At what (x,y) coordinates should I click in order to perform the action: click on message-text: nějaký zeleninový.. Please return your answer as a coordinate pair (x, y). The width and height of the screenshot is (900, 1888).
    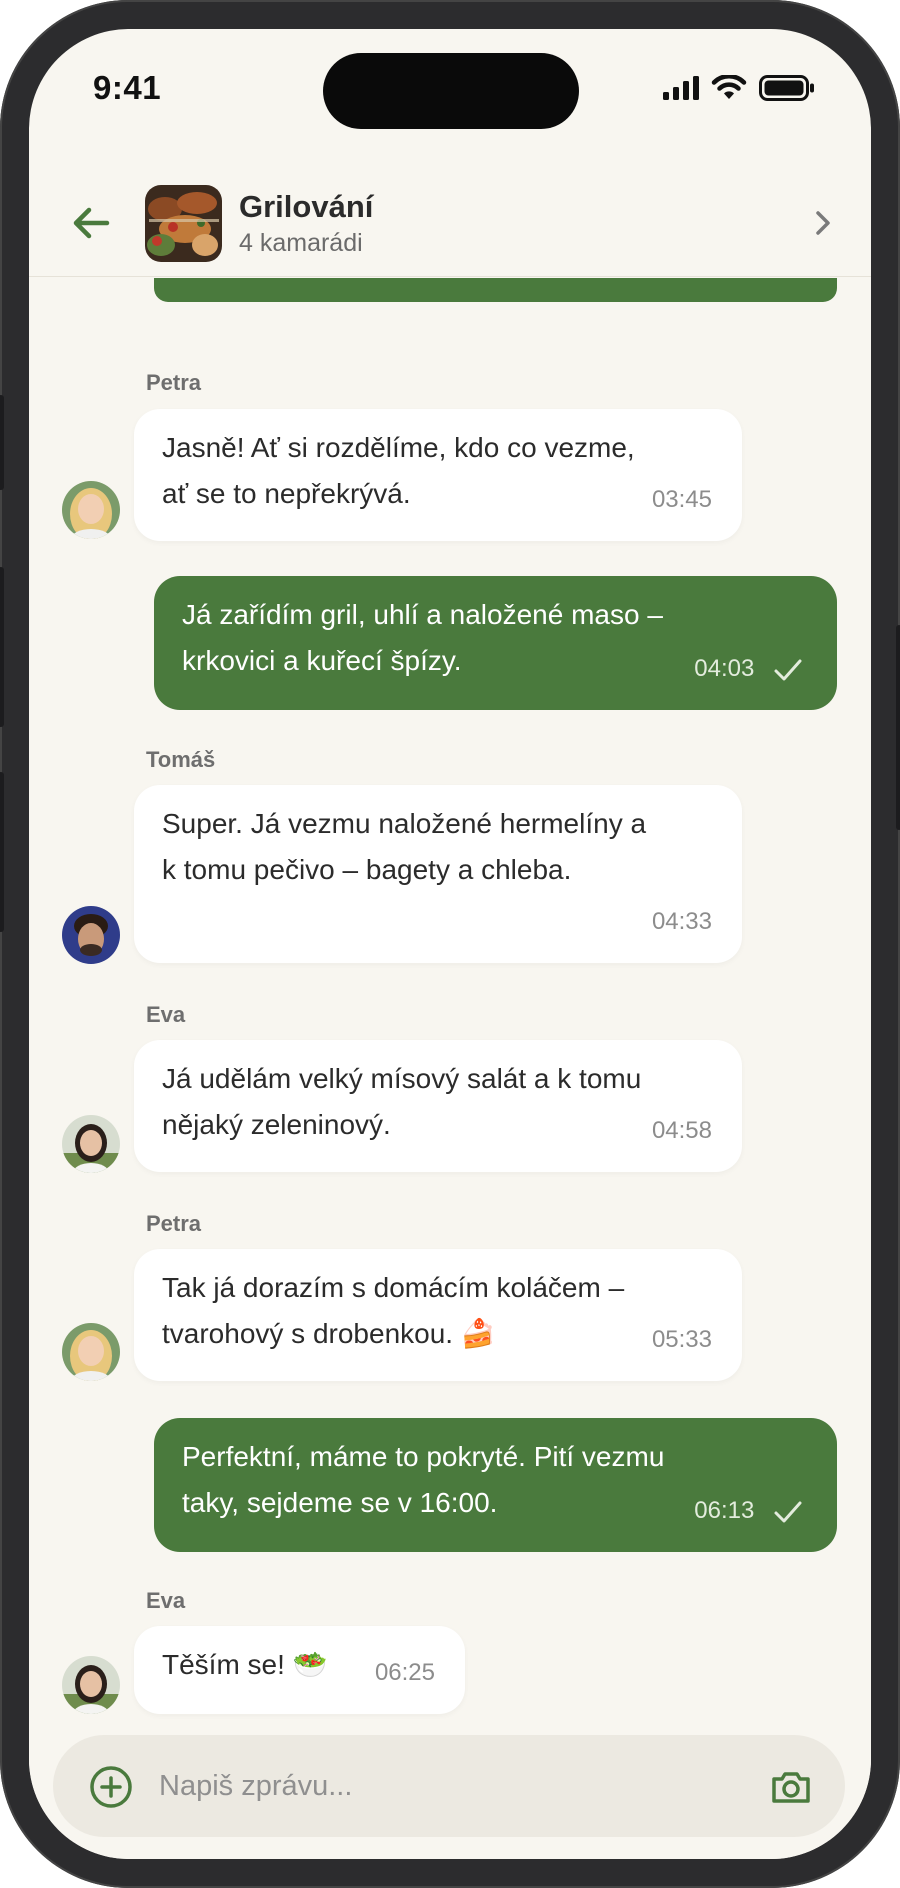
    Looking at the image, I should click on (276, 1124).